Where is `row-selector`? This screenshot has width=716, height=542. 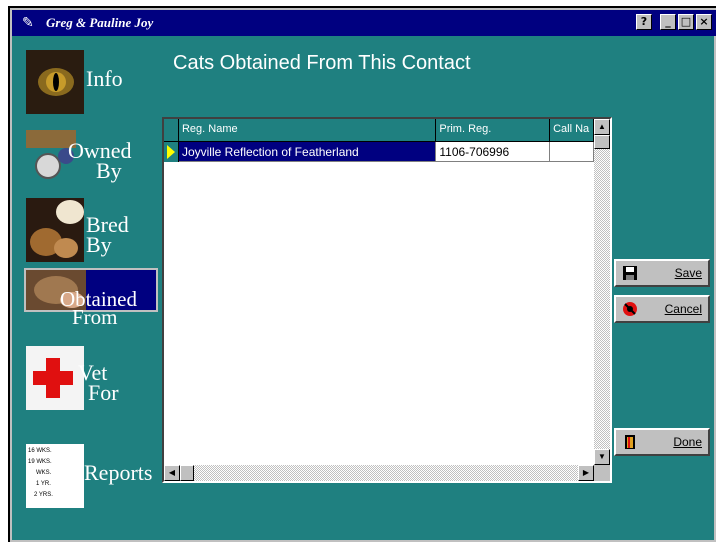 row-selector is located at coordinates (171, 152).